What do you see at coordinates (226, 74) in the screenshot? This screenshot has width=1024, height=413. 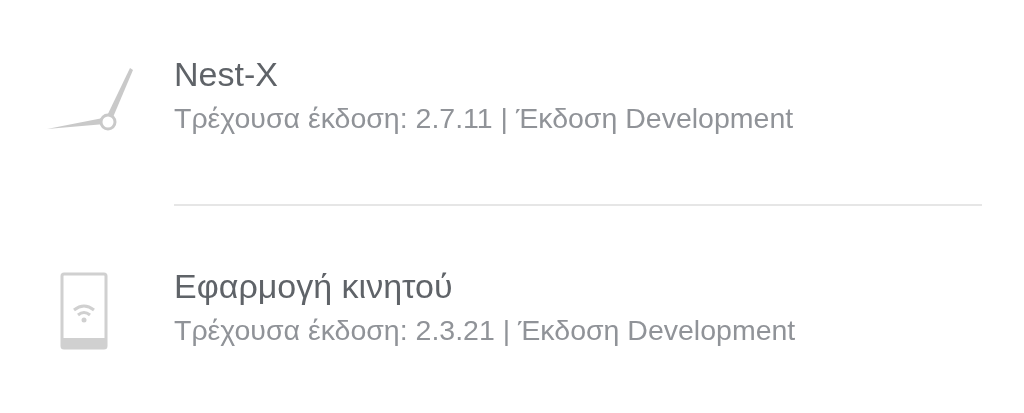 I see `item-title: Nest-X` at bounding box center [226, 74].